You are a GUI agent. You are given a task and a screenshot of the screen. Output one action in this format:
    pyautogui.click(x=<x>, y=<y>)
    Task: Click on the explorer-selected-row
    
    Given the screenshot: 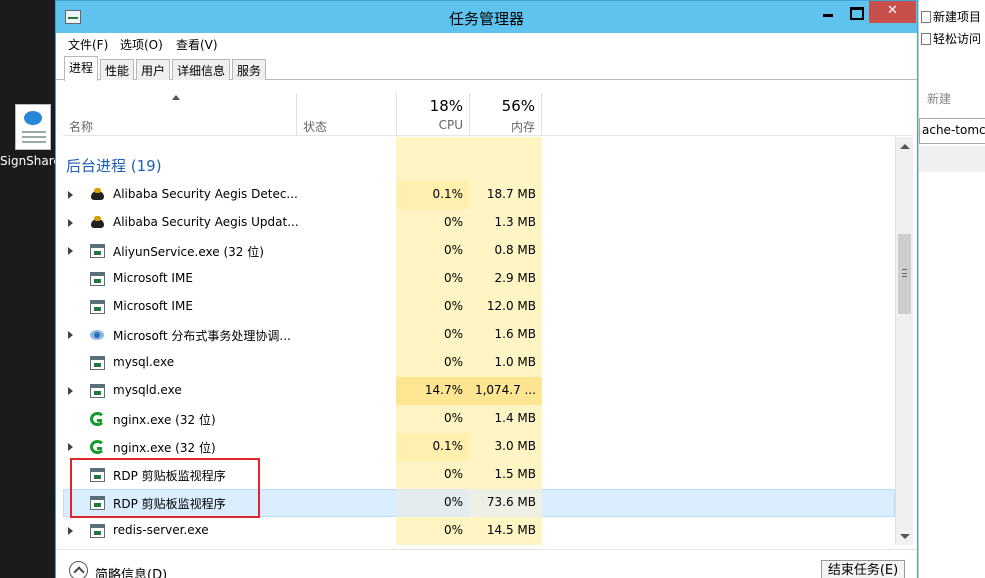 What is the action you would take?
    pyautogui.click(x=952, y=159)
    